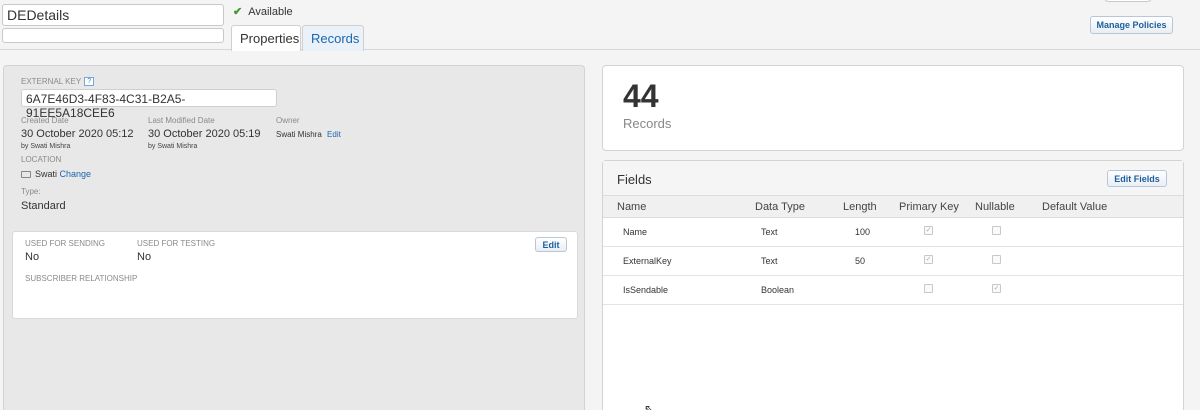 The image size is (1200, 410). What do you see at coordinates (89, 82) in the screenshot?
I see `help-icon: ?` at bounding box center [89, 82].